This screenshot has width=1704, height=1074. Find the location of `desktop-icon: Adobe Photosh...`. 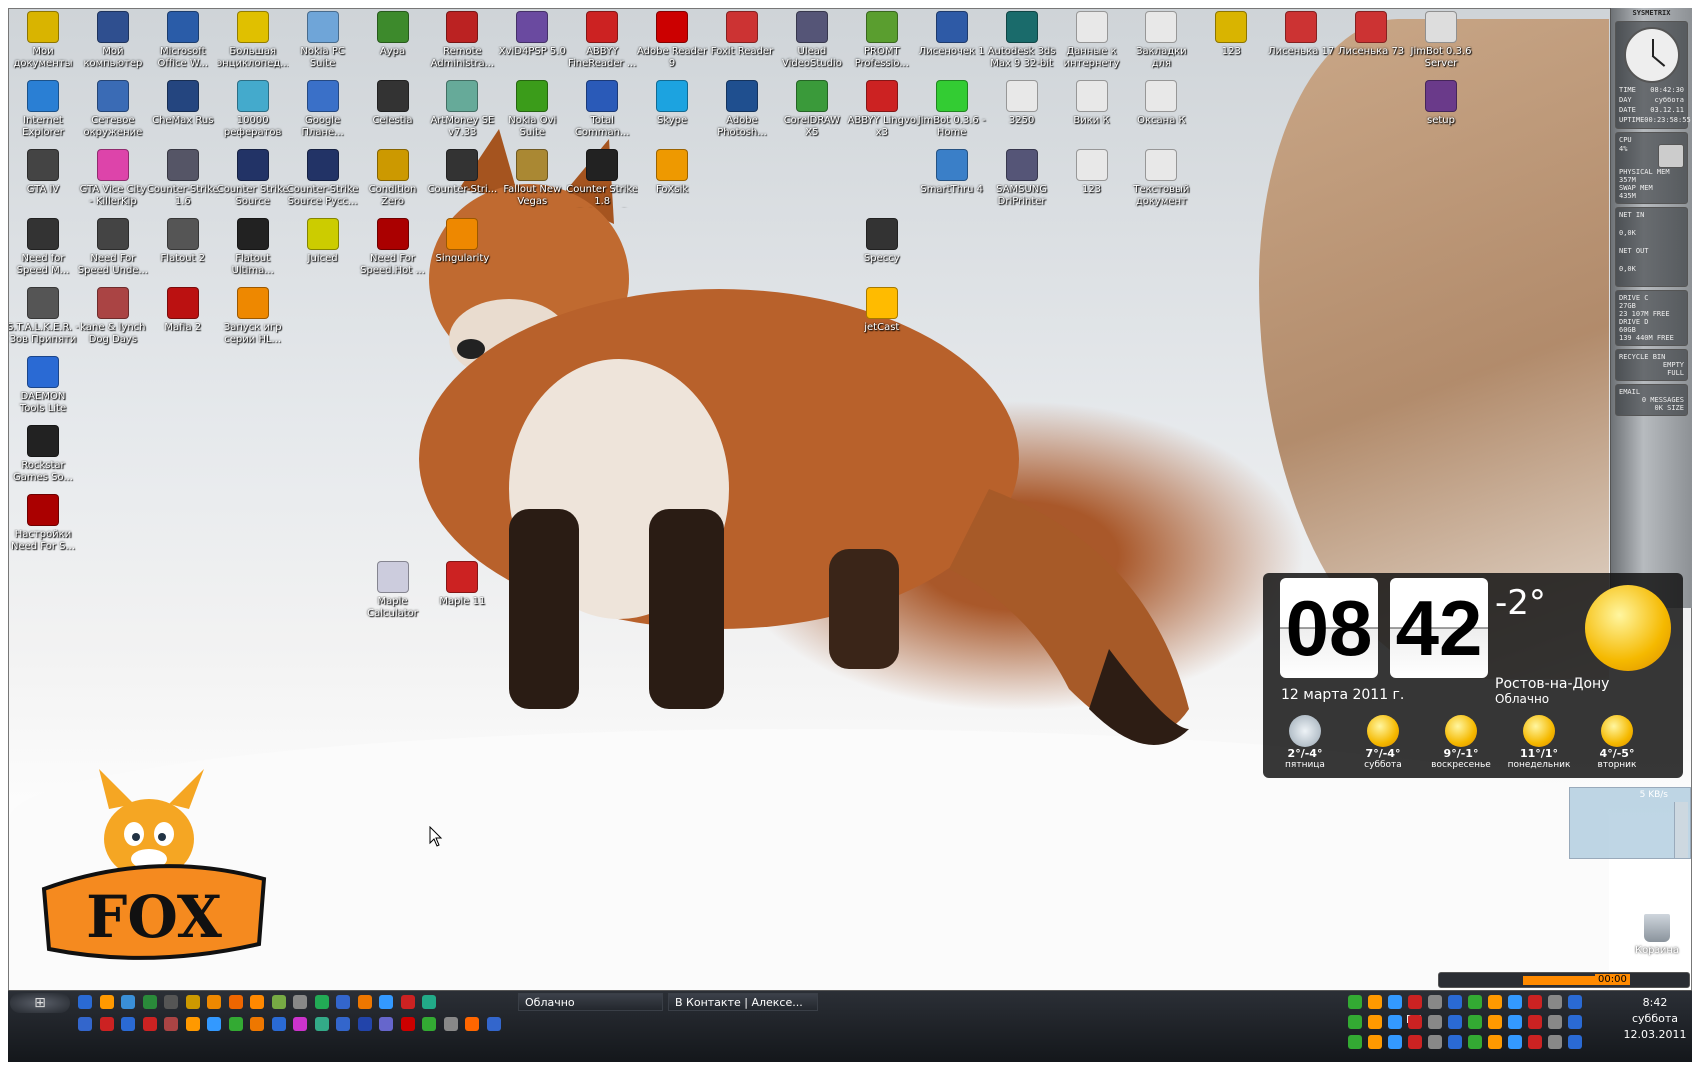

desktop-icon: Adobe Photosh... is located at coordinates (742, 109).